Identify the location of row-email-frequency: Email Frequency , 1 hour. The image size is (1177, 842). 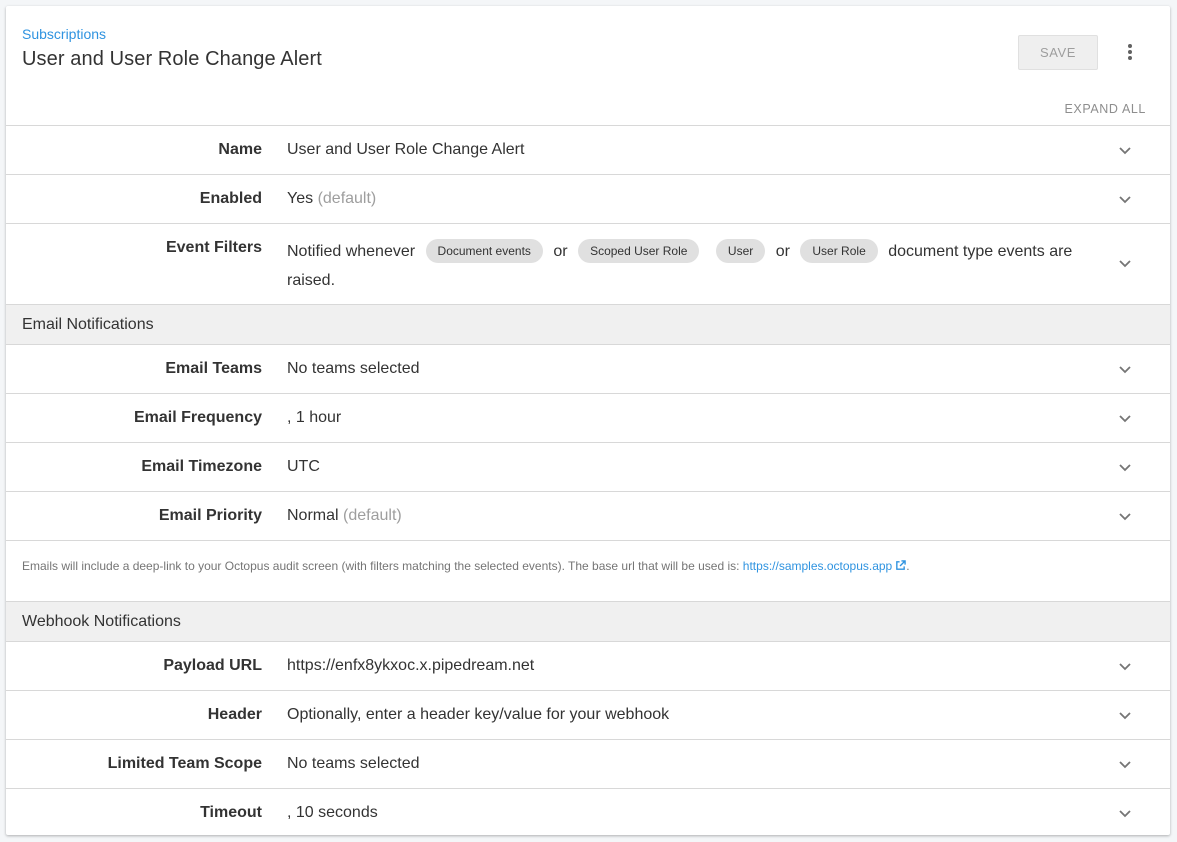
(588, 417).